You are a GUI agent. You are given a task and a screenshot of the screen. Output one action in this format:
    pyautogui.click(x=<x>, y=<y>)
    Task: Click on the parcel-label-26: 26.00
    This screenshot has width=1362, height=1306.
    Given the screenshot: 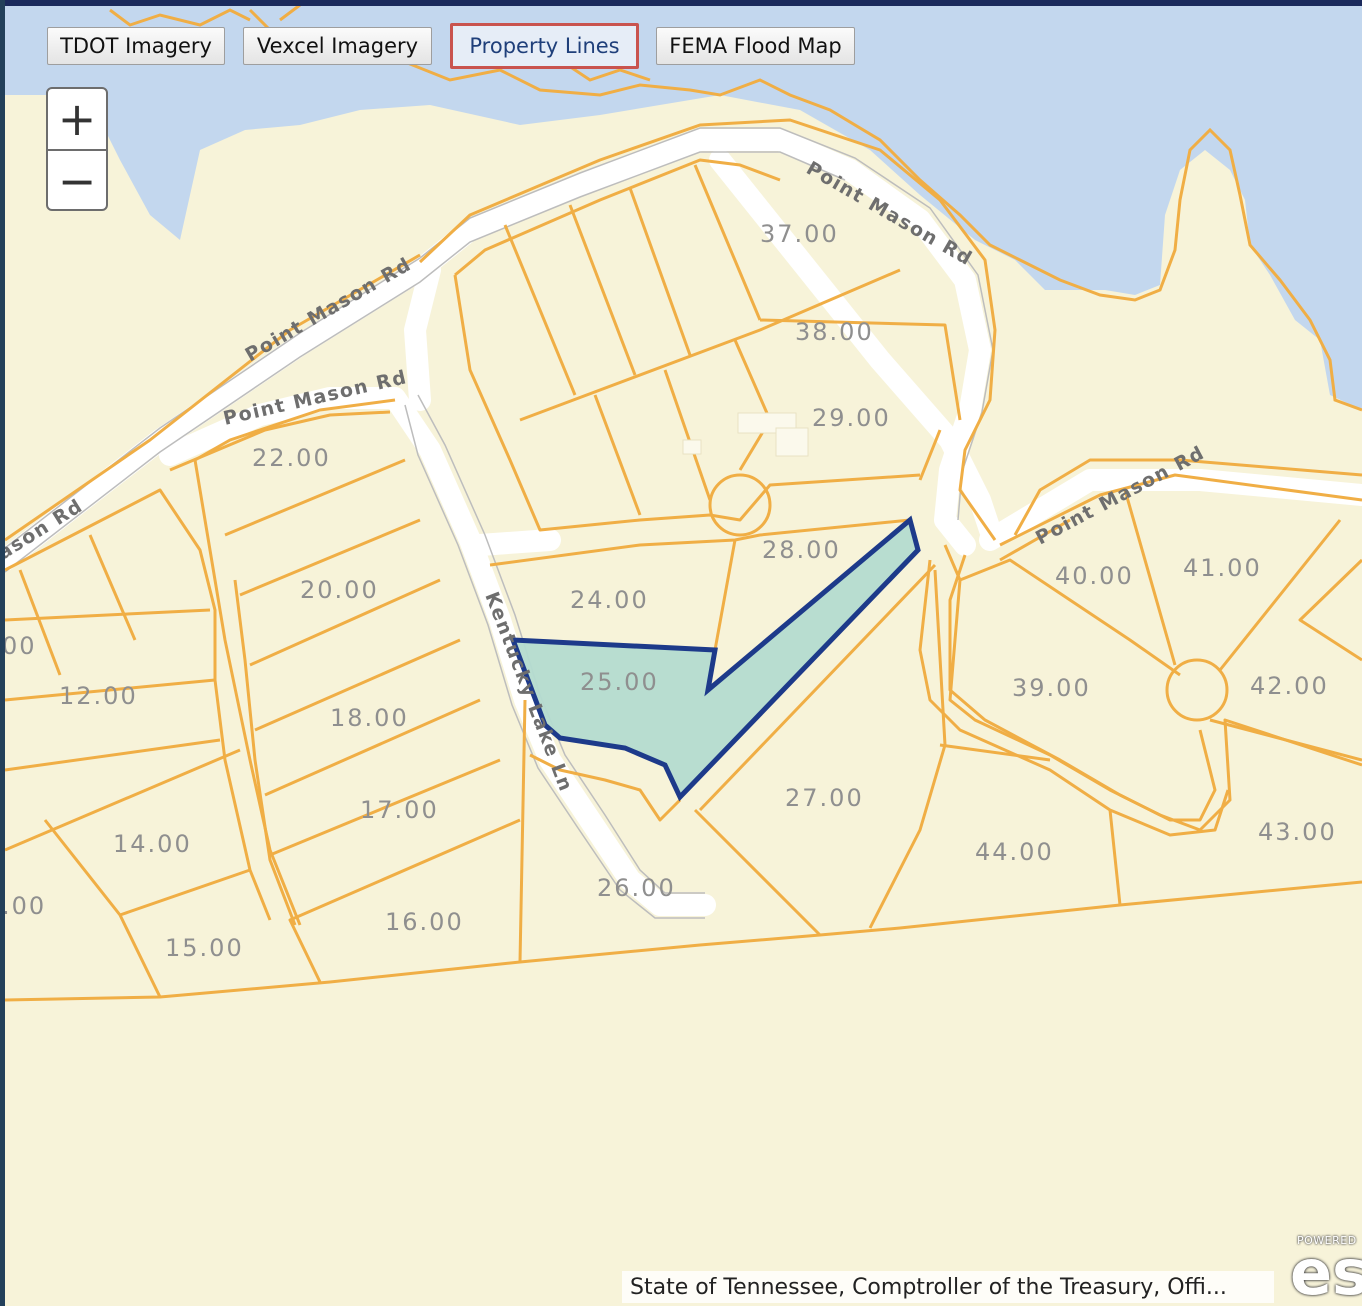 What is the action you would take?
    pyautogui.click(x=636, y=888)
    